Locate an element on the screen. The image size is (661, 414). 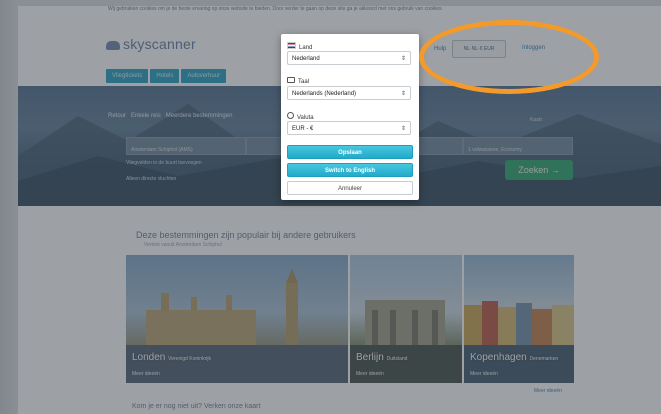
country-select-value: Nederland is located at coordinates (306, 59).